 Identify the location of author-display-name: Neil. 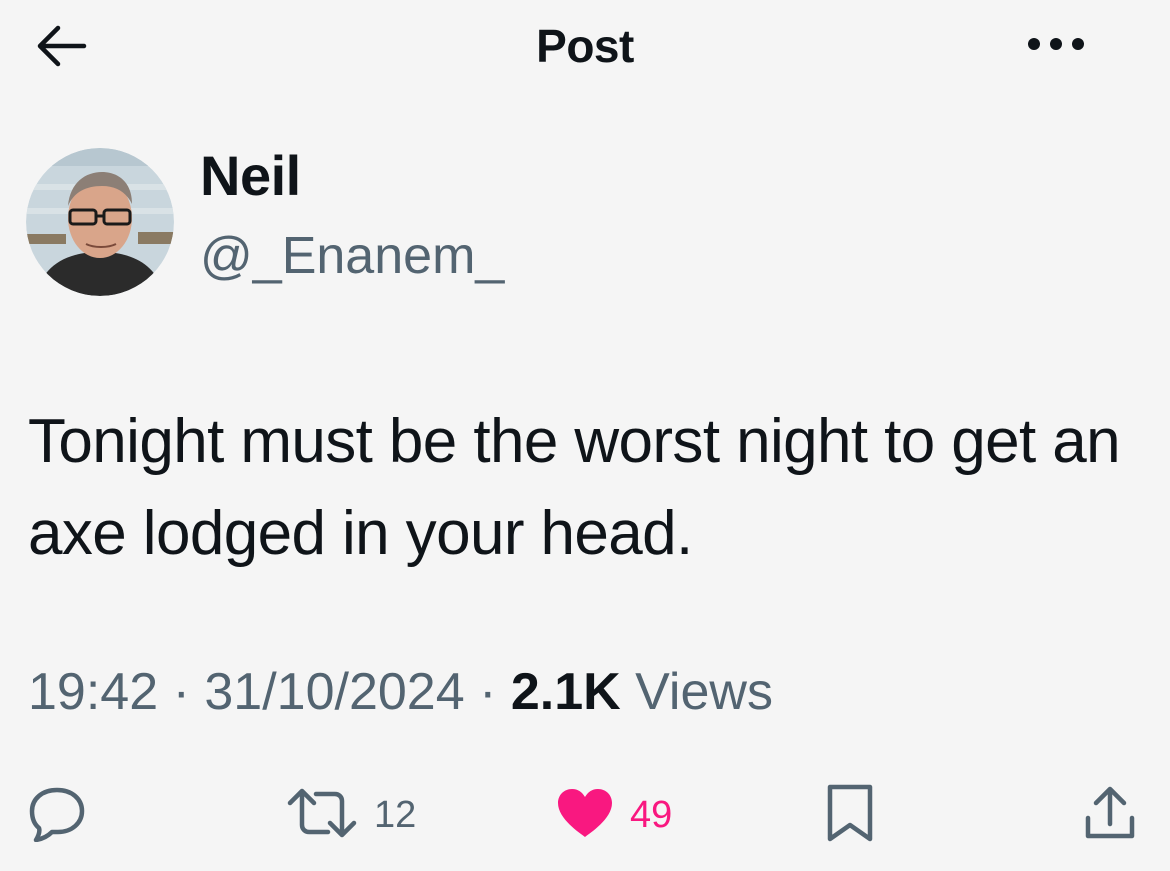
(250, 176).